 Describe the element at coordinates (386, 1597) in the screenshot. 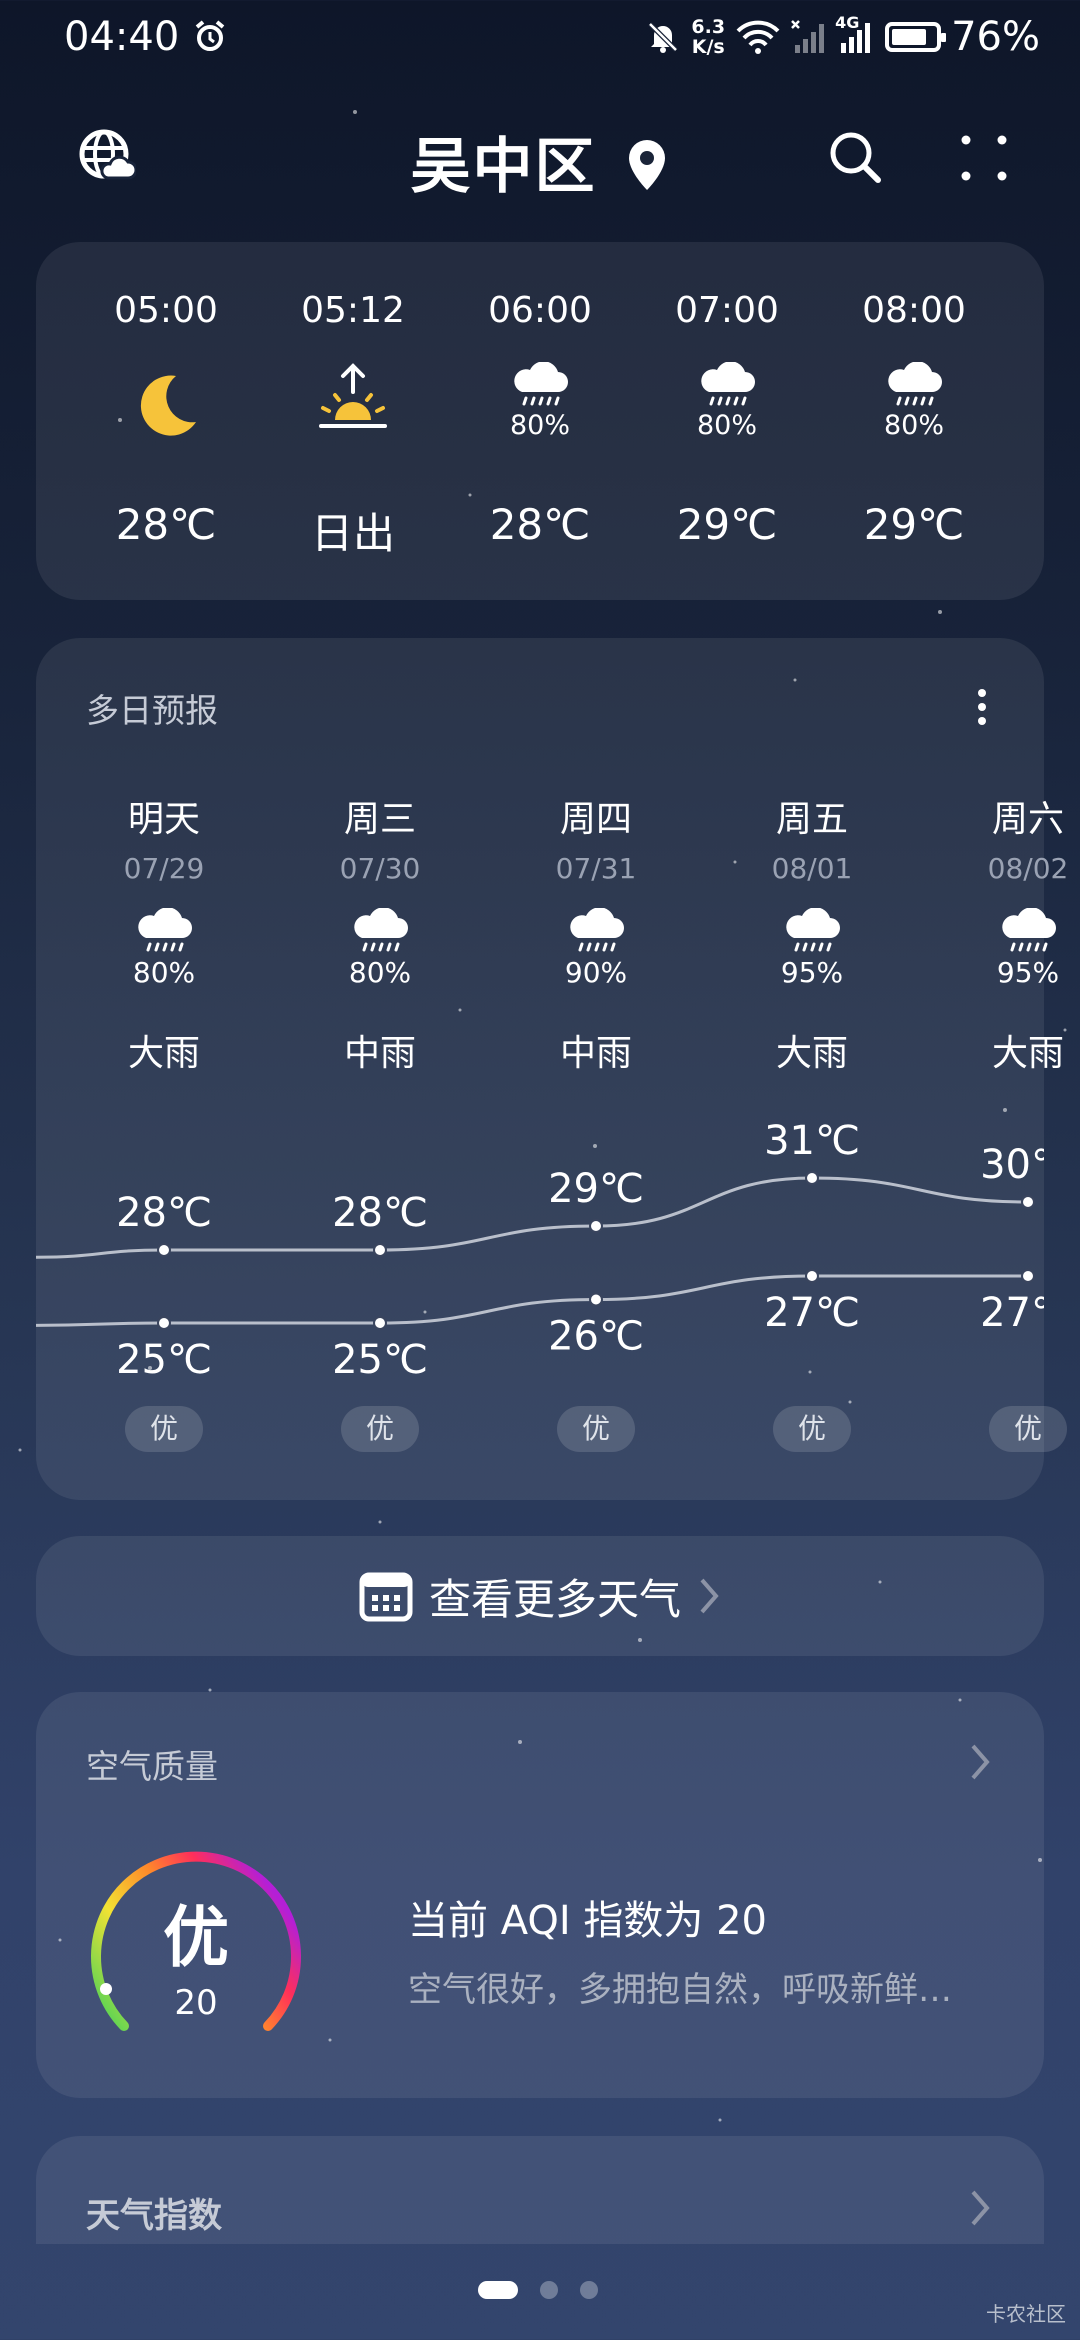

I see `calendar-icon` at that location.